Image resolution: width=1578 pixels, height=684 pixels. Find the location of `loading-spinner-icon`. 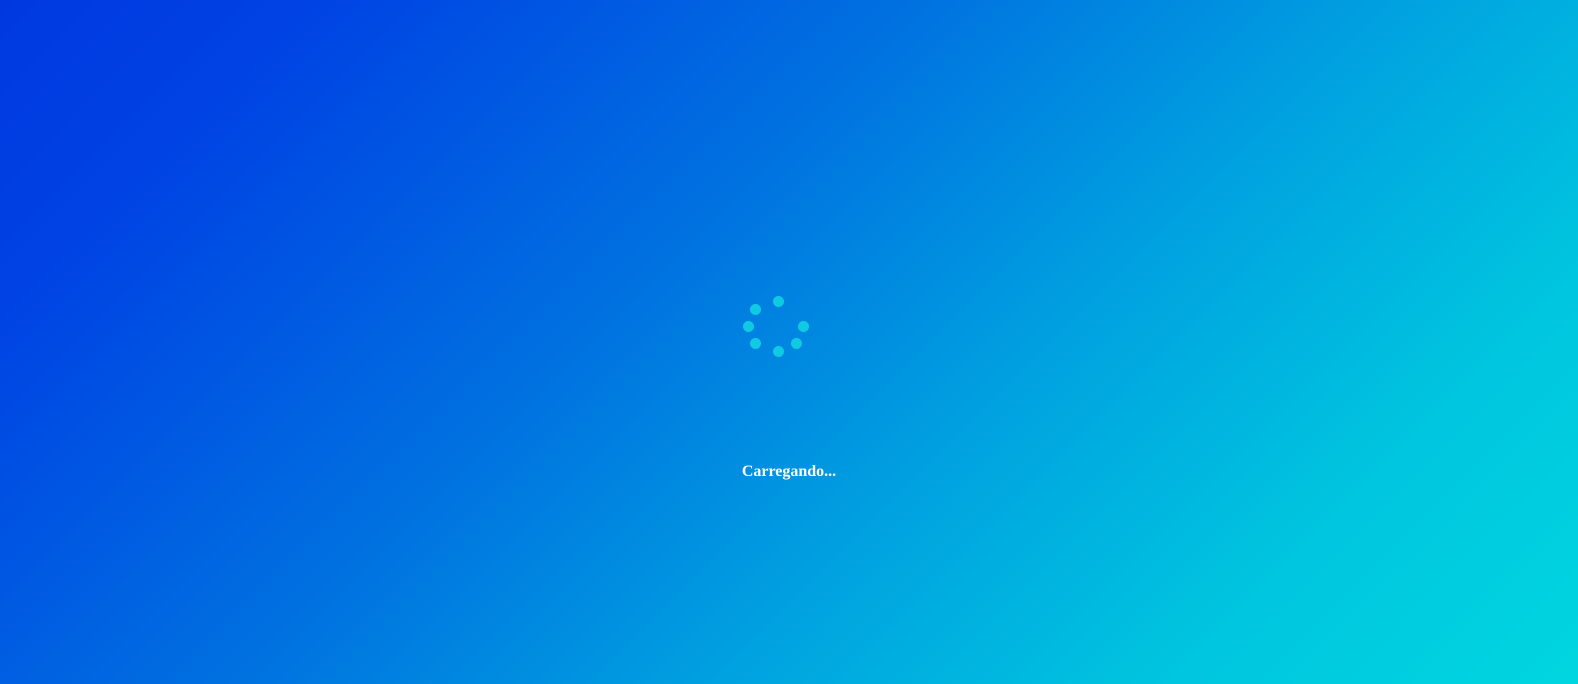

loading-spinner-icon is located at coordinates (776, 328).